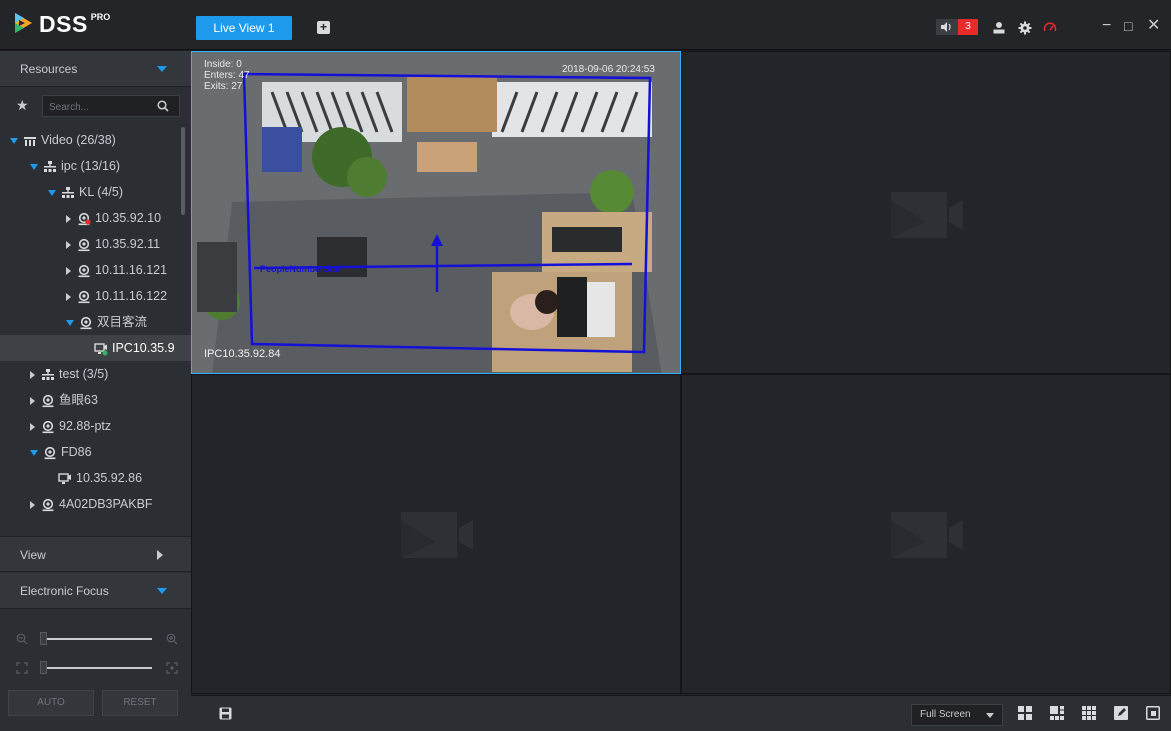 Image resolution: width=1171 pixels, height=731 pixels. What do you see at coordinates (947, 27) in the screenshot?
I see `sound-icon` at bounding box center [947, 27].